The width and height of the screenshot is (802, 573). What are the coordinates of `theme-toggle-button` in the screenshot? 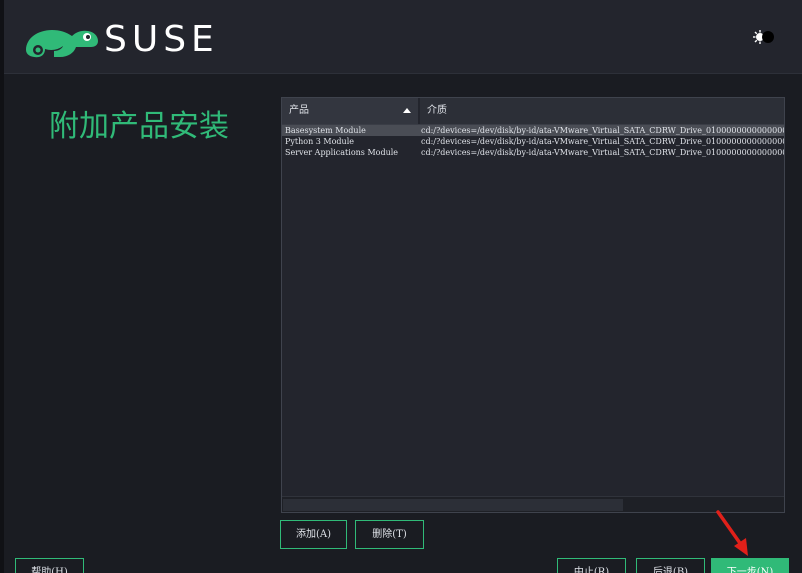 It's located at (764, 37).